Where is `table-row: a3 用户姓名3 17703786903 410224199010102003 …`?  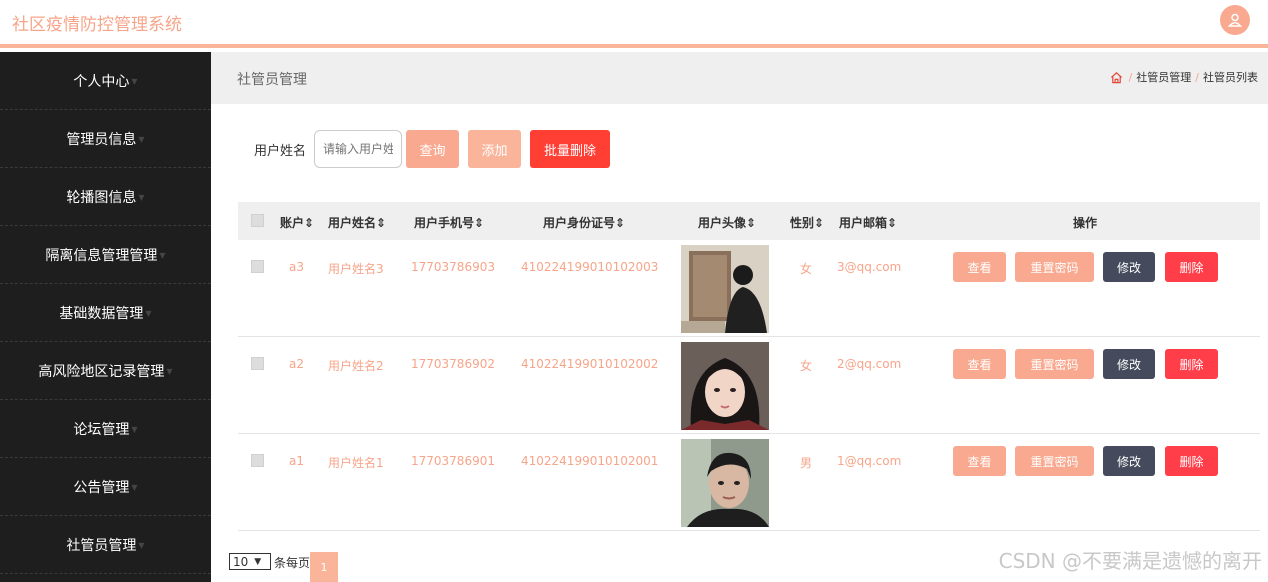 table-row: a3 用户姓名3 17703786903 410224199010102003 … is located at coordinates (749, 288).